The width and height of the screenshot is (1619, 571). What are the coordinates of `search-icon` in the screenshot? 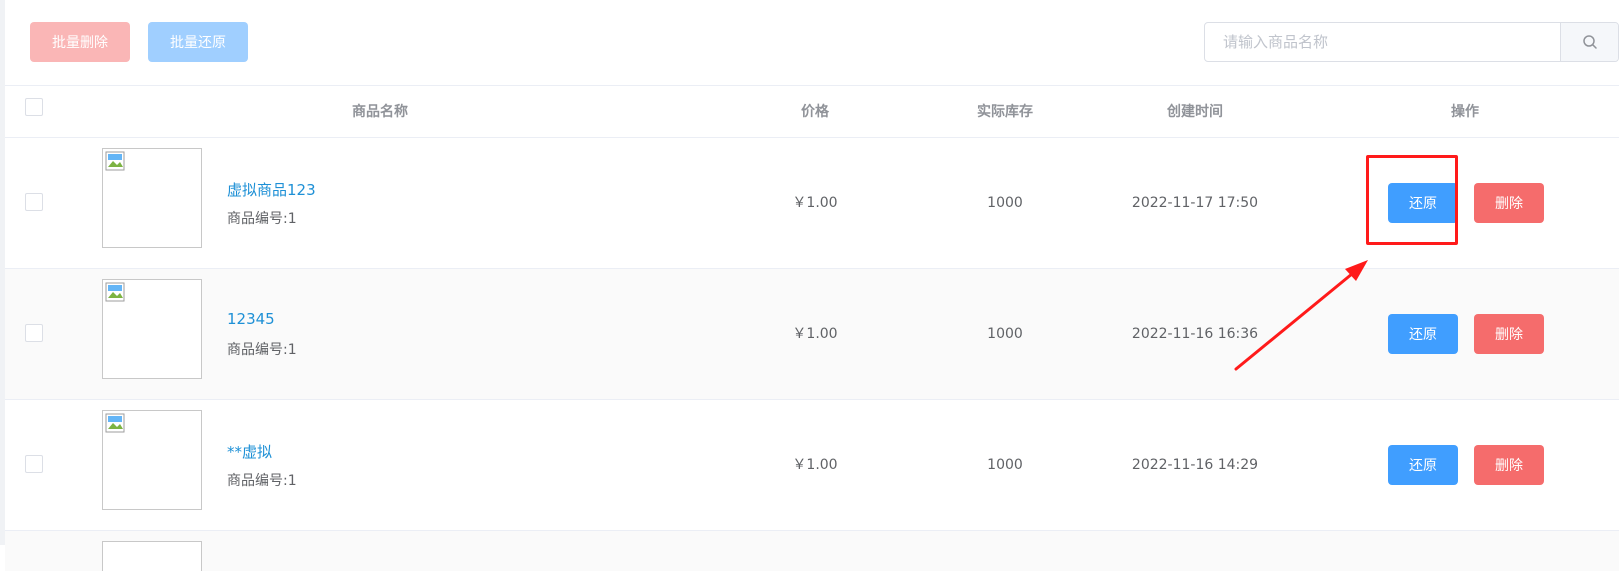 It's located at (1589, 42).